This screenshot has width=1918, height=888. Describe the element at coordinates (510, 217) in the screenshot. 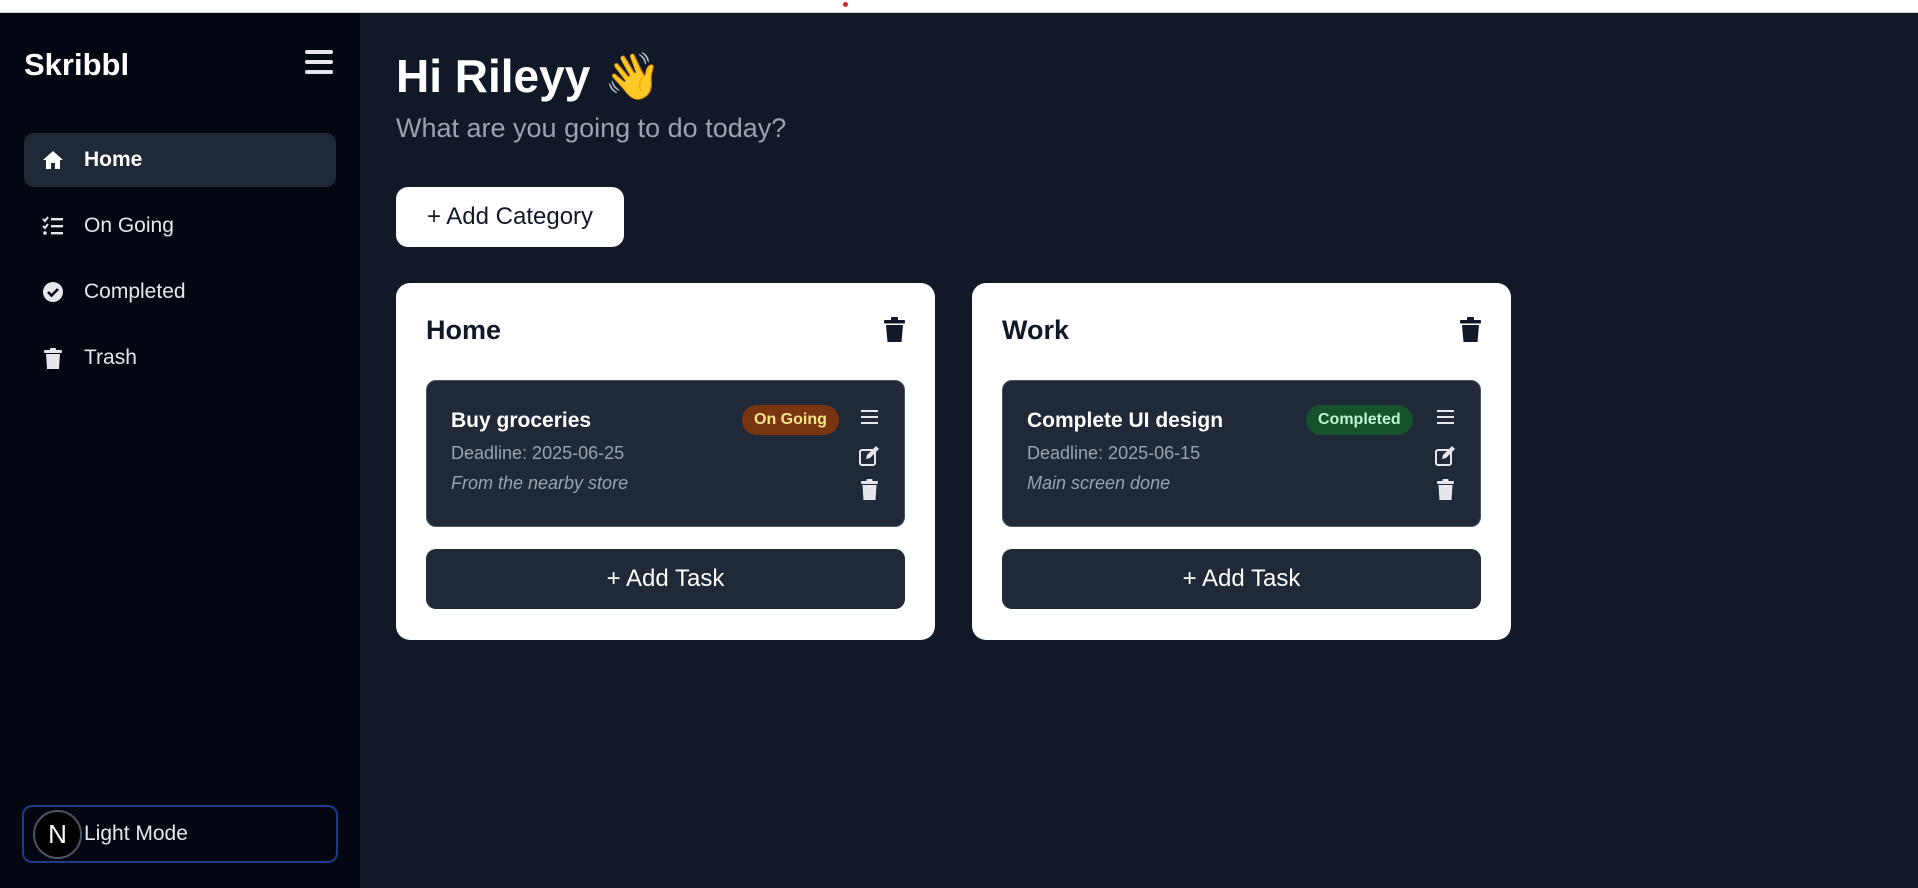

I see `add-category-button: + Add Category` at that location.